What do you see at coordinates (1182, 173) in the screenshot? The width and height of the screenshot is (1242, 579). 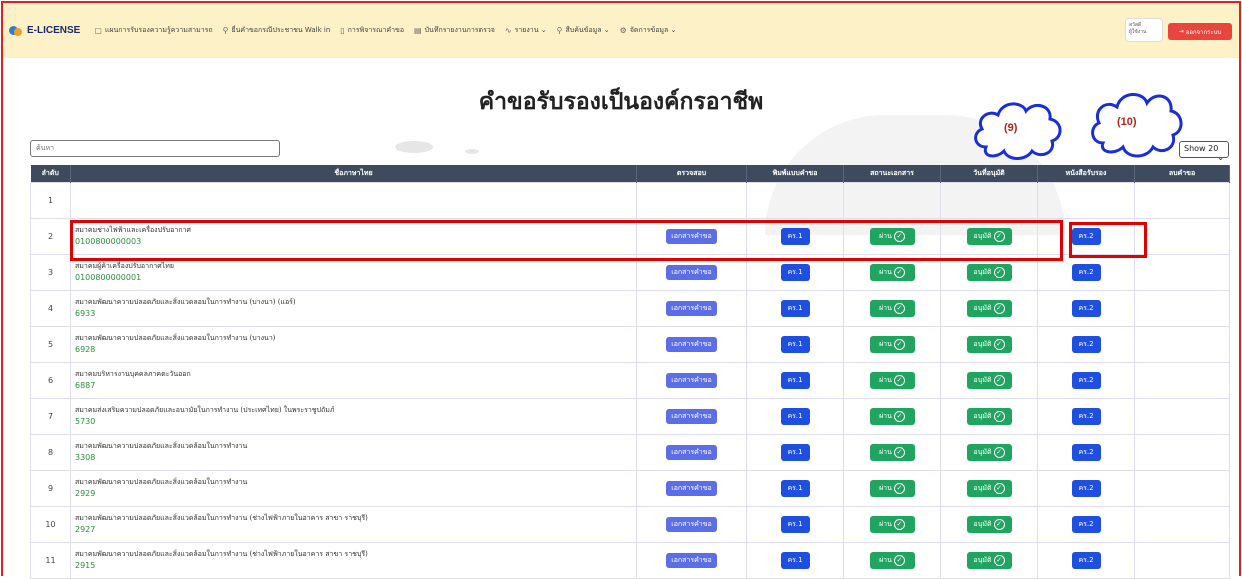 I see `column-header: ลบคำขอ` at bounding box center [1182, 173].